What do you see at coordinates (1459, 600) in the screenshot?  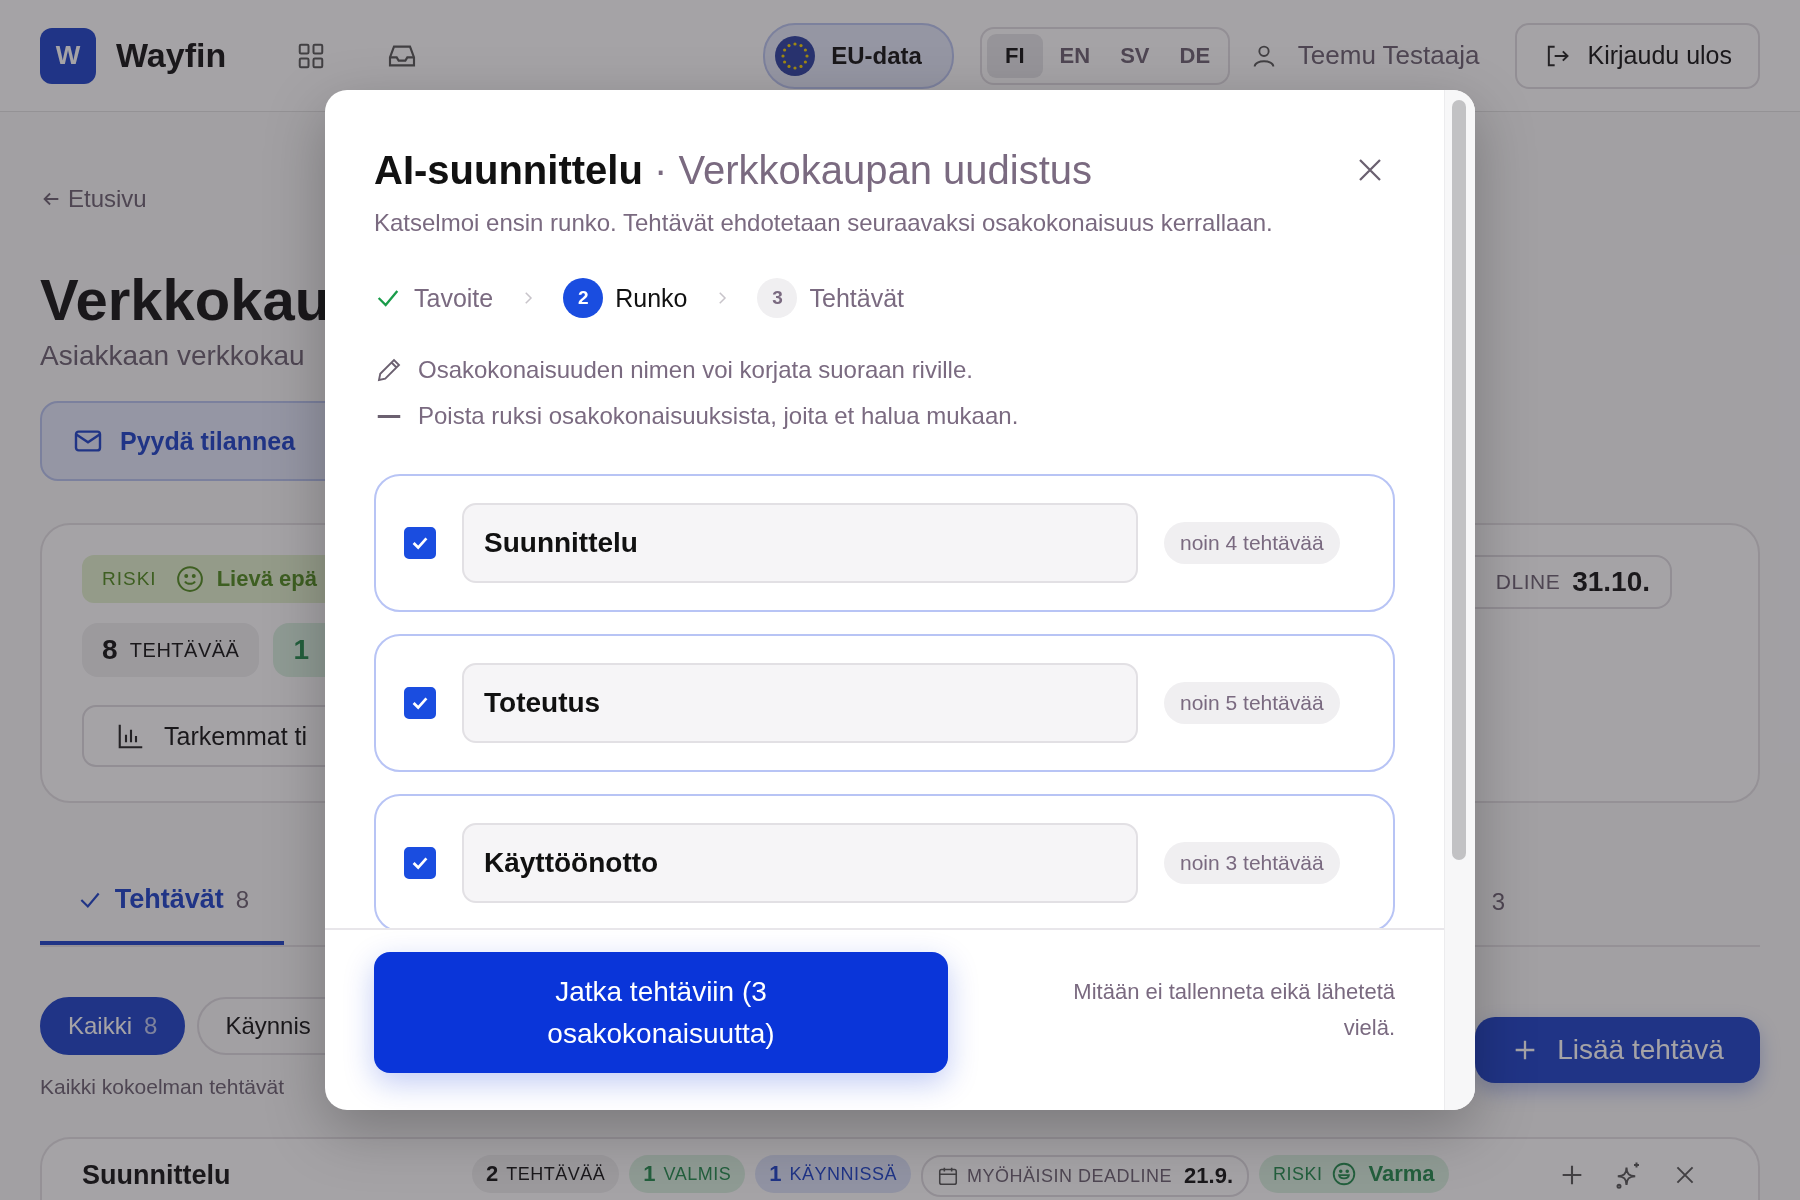 I see `scrollbar` at bounding box center [1459, 600].